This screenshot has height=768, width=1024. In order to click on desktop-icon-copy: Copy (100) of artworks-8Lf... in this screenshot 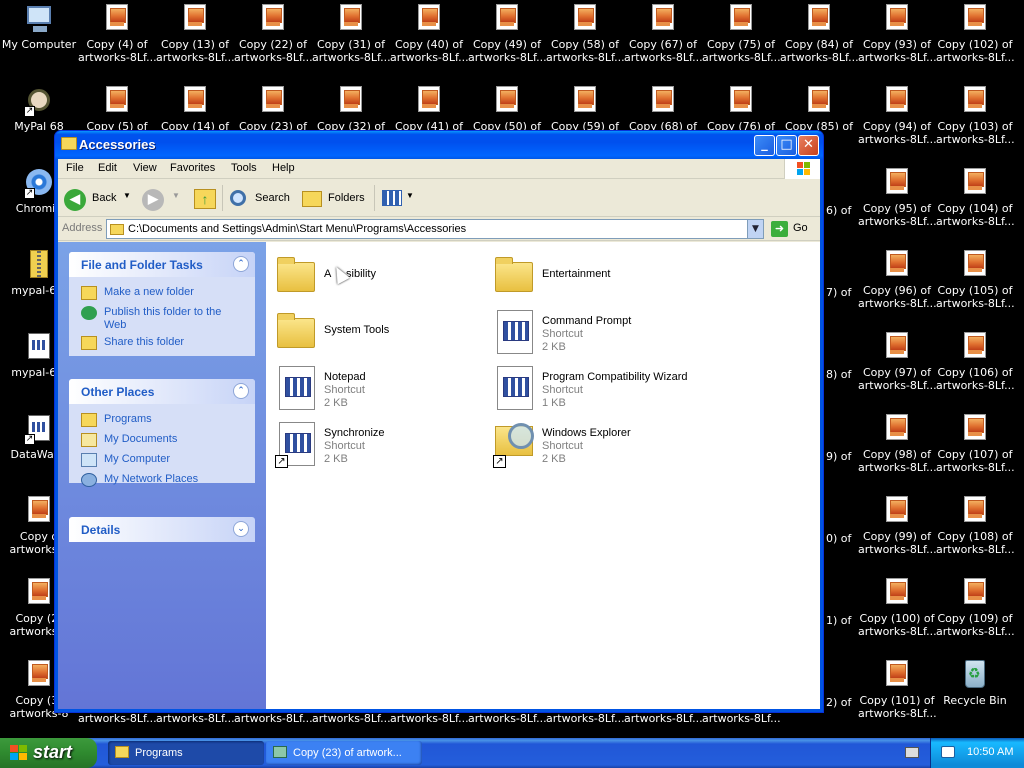, I will do `click(897, 615)`.